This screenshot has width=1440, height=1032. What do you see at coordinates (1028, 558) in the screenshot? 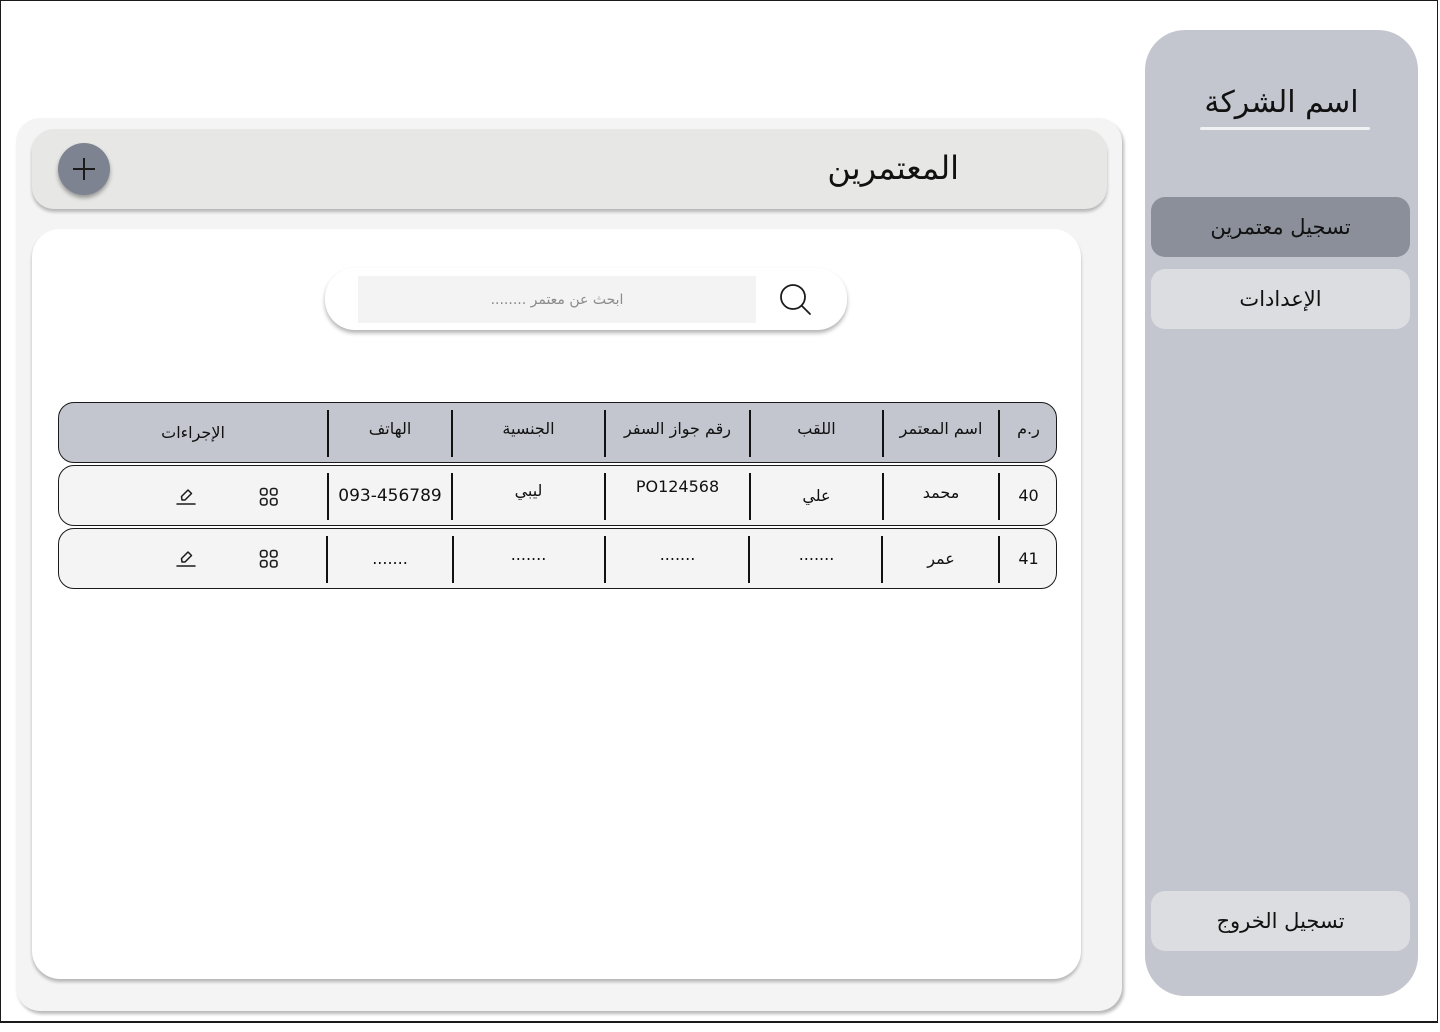
I see `cell-number: 41` at bounding box center [1028, 558].